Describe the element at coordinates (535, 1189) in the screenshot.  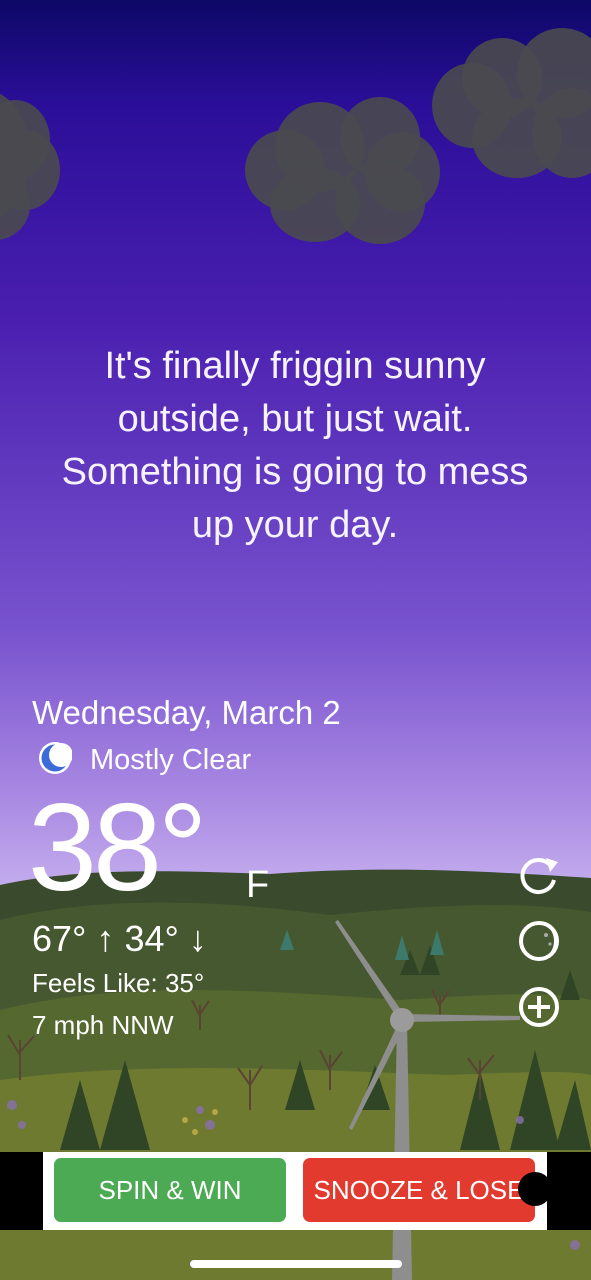
I see `ad-close-icon` at that location.